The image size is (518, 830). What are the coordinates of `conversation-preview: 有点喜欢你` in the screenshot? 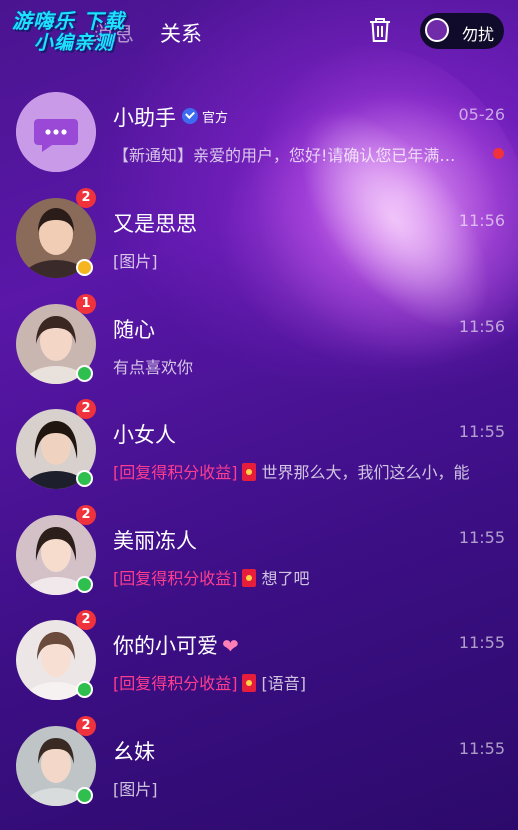 It's located at (153, 367).